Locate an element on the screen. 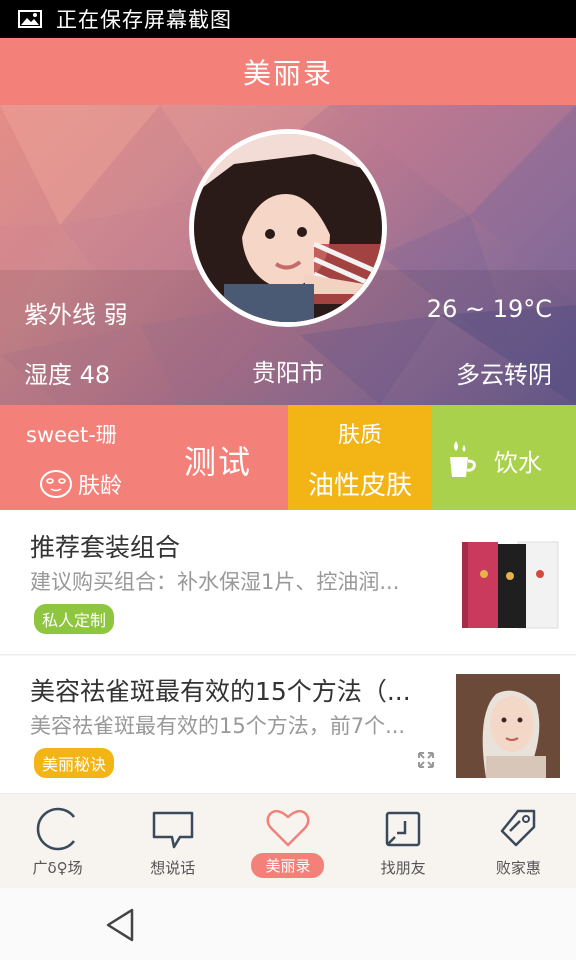 Image resolution: width=576 pixels, height=960 pixels. product-thumbnail is located at coordinates (510, 585).